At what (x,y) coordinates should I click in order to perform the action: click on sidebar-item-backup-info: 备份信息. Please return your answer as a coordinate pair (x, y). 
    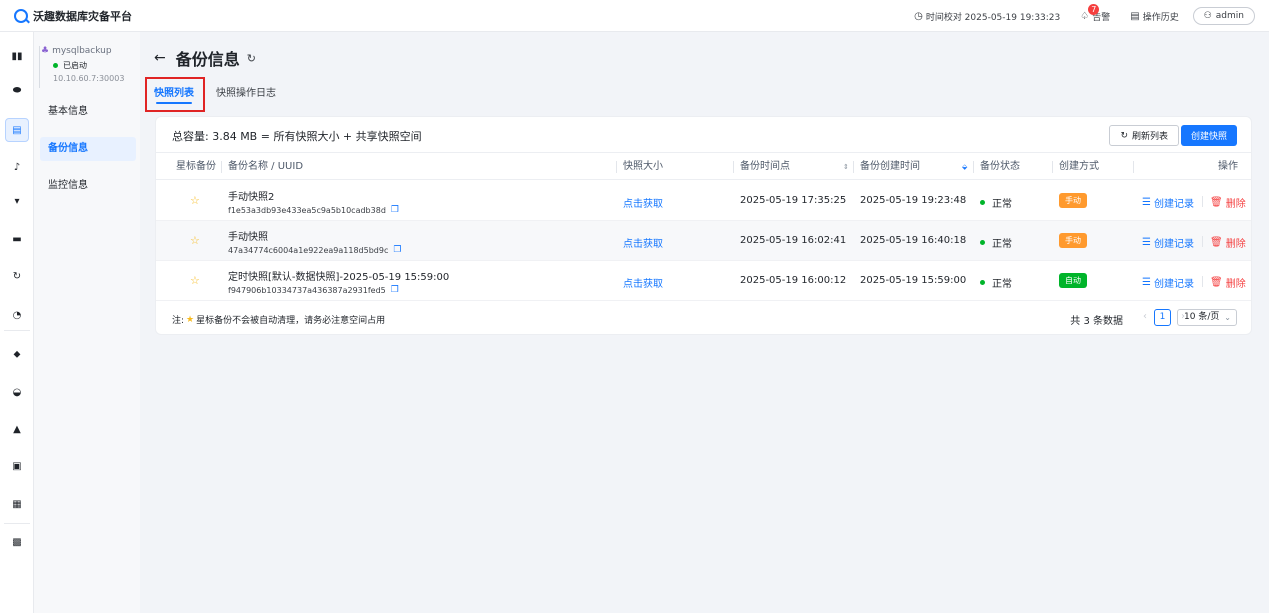
    Looking at the image, I should click on (88, 149).